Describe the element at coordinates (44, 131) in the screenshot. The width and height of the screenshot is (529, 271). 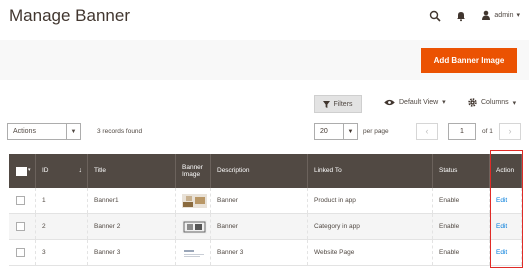
I see `mass-actions-dropdown: Actions ▼` at that location.